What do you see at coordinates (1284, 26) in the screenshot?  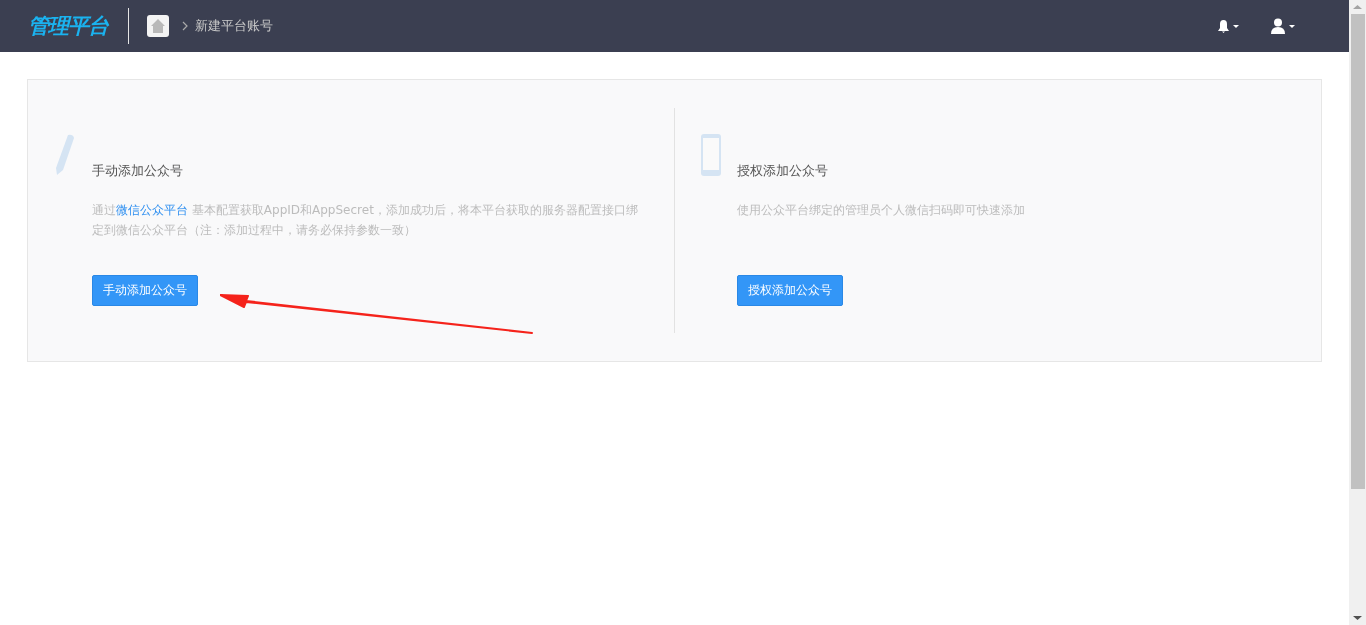 I see `user-menu-button` at bounding box center [1284, 26].